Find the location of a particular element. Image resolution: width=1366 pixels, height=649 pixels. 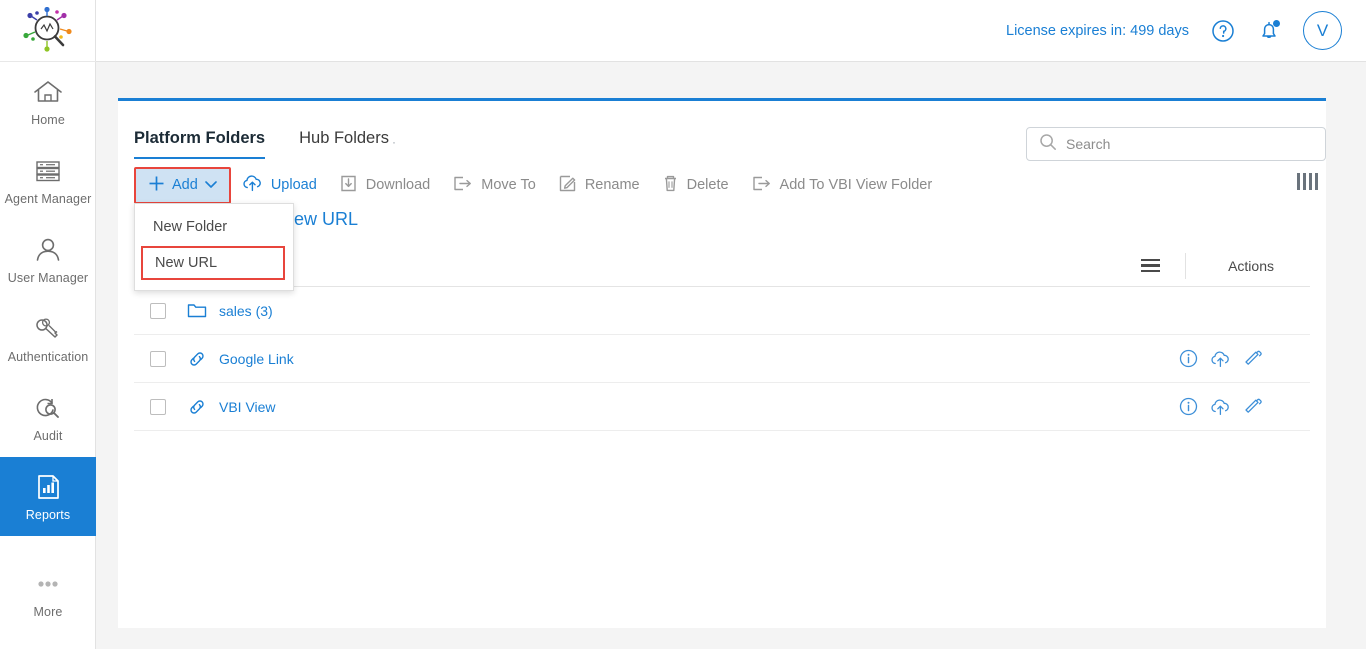

menu-item-new-folder: New Folder is located at coordinates (214, 227).